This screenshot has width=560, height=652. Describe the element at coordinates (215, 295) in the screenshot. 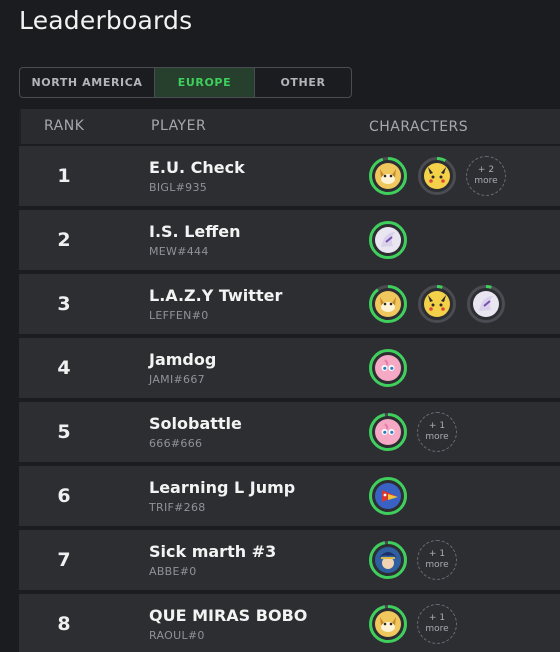

I see `player-name: L.A.Z.Y Twitter` at that location.